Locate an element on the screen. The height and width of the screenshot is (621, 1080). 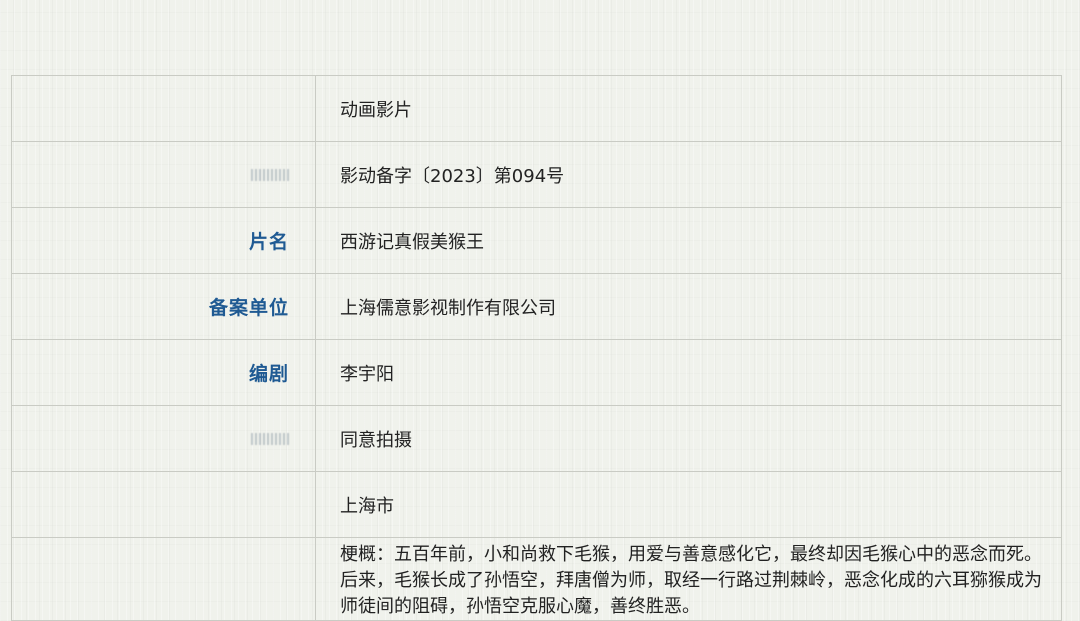
row-screenwriter-value: 李宇阳 is located at coordinates (688, 372).